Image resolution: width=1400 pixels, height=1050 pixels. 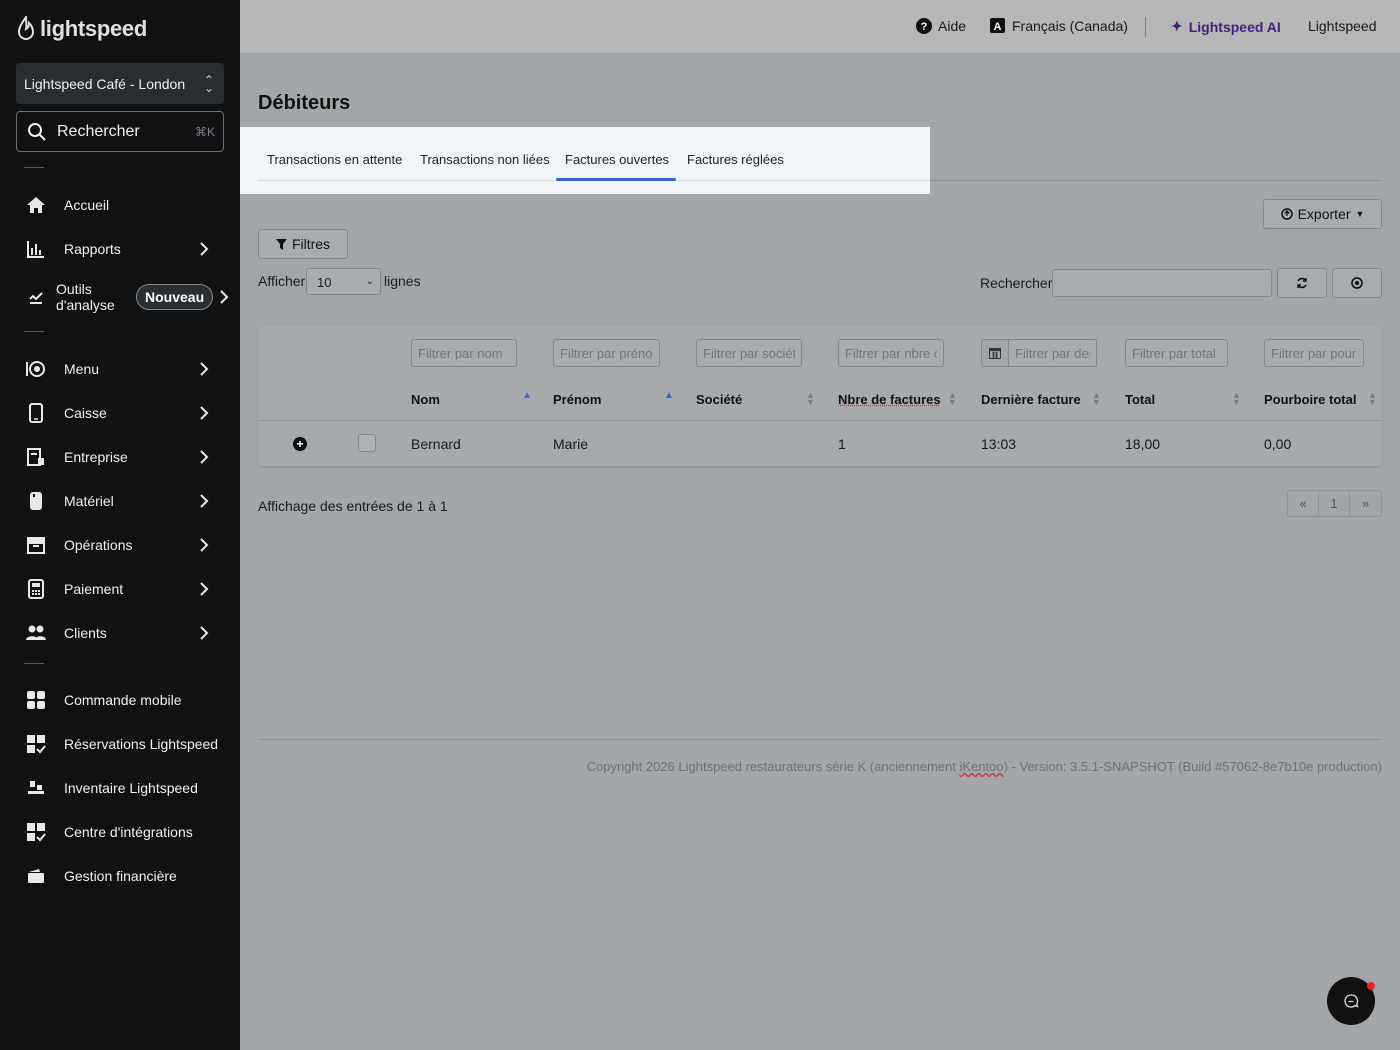 I want to click on sidebar-search: Rechercher ⌘K, so click(x=120, y=131).